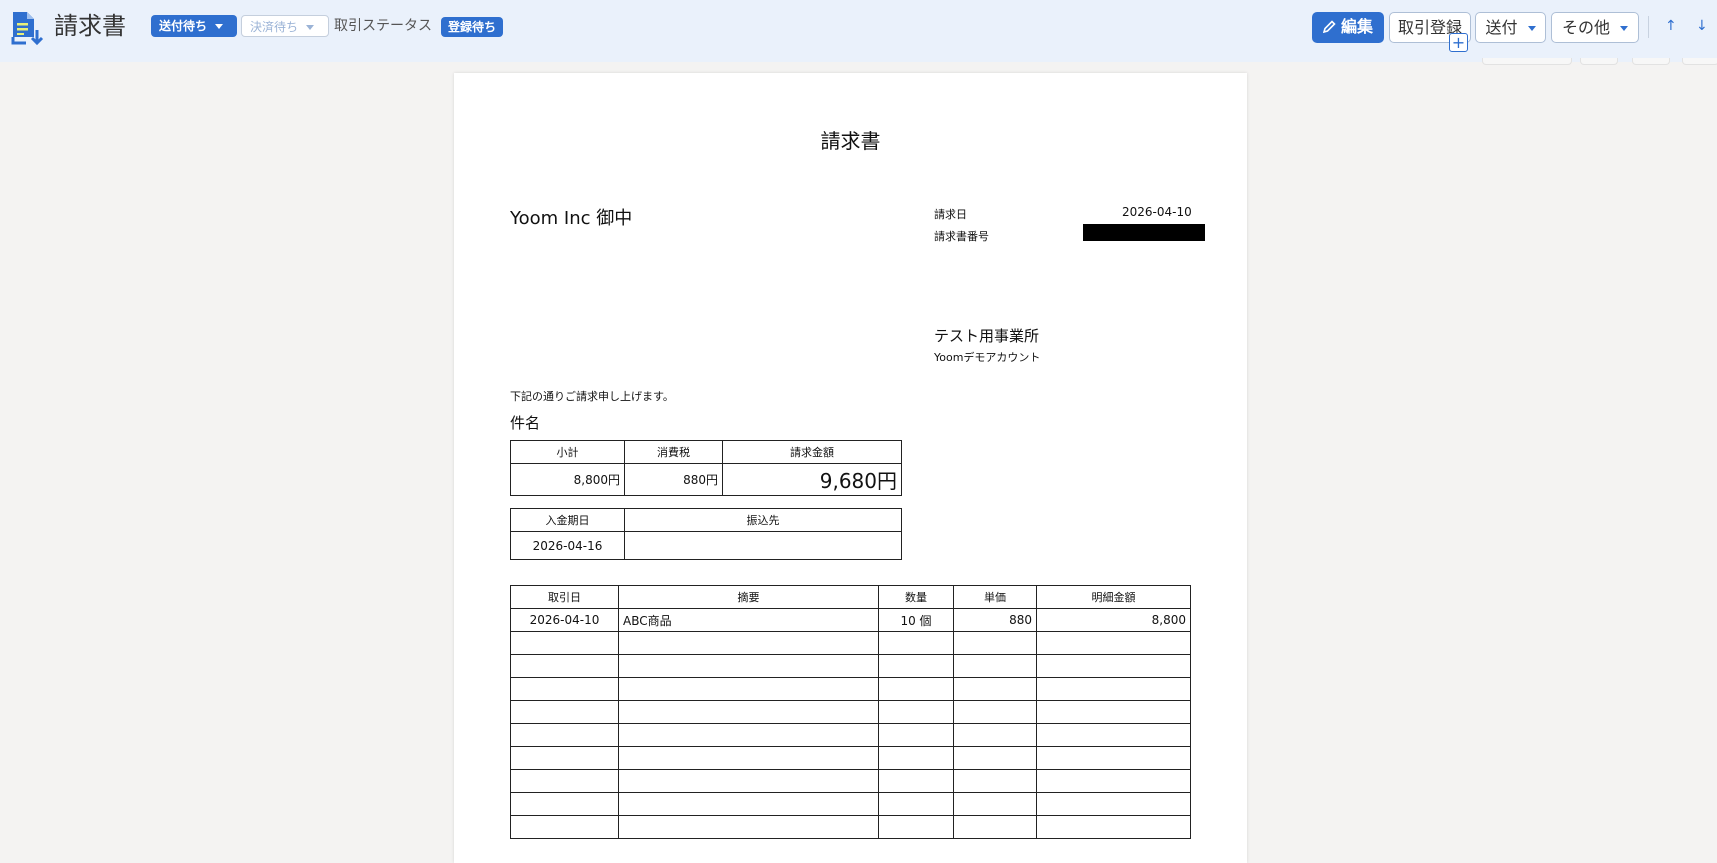  I want to click on trade-status-label: 取引ステータス, so click(383, 26).